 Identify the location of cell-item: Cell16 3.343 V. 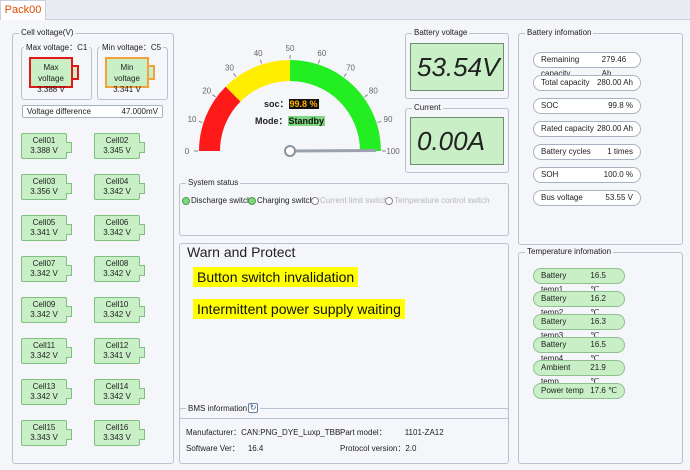
(119, 433).